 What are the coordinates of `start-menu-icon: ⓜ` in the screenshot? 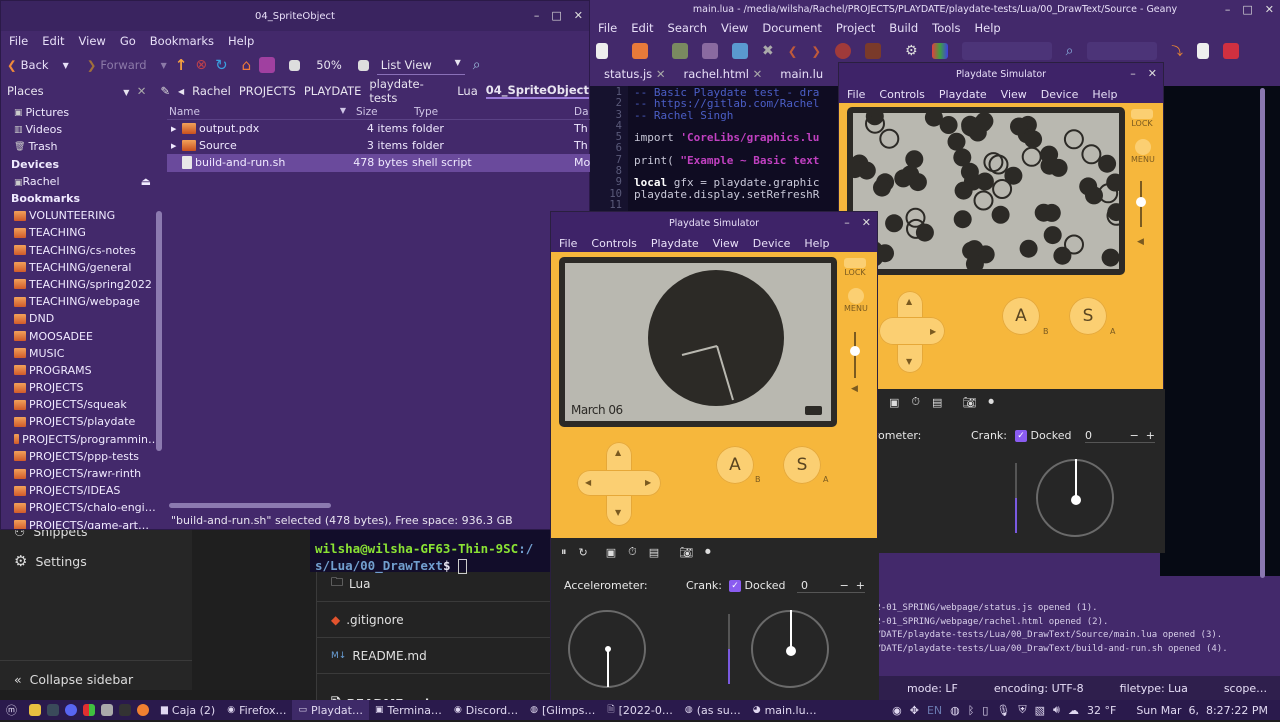 It's located at (11, 710).